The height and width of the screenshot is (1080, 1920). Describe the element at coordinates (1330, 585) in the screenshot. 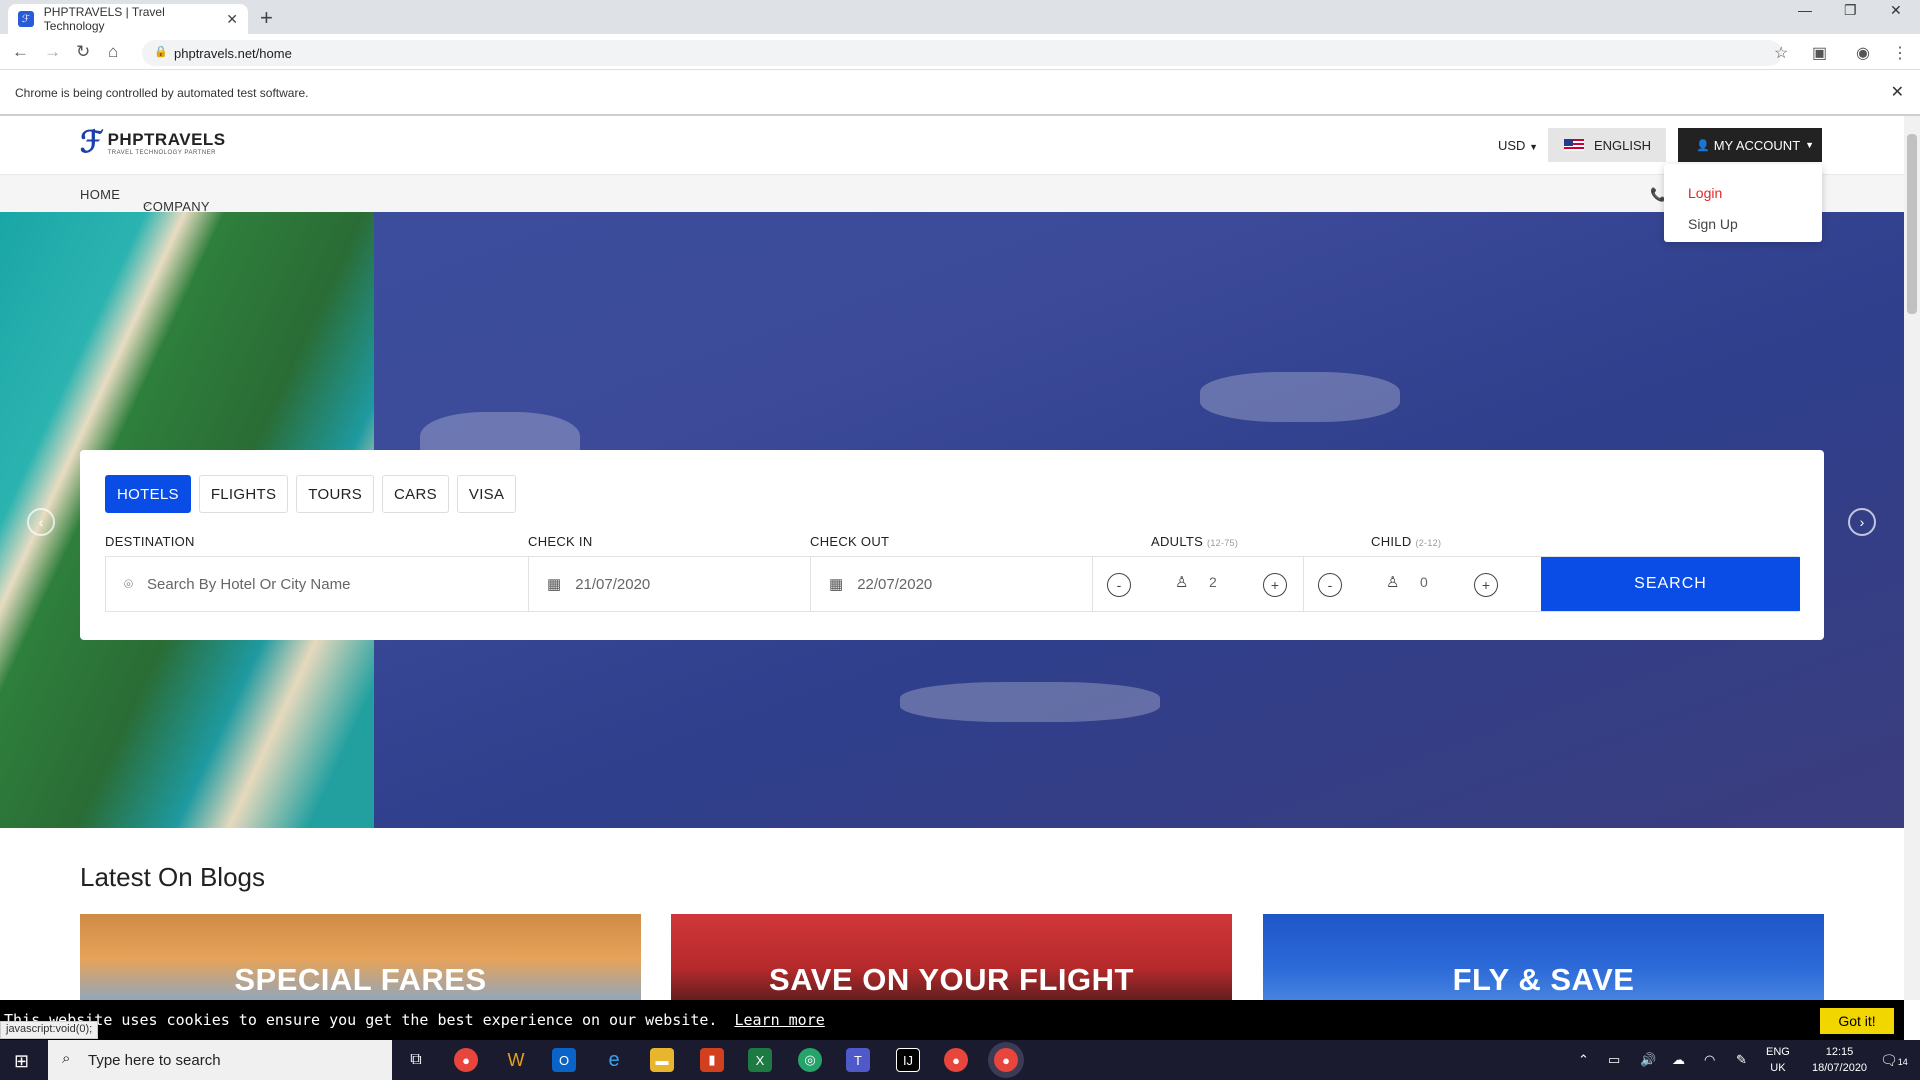

I see `child-minus-button: -` at that location.